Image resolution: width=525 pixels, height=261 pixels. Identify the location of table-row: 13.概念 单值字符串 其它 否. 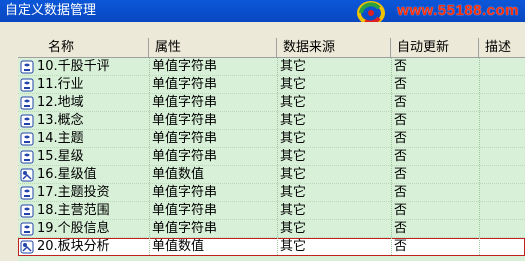
(271, 121).